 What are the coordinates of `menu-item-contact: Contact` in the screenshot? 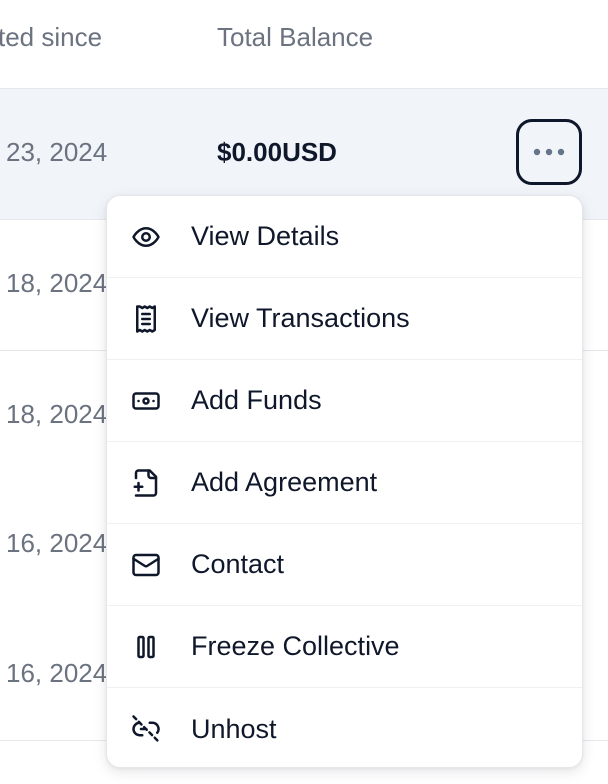 It's located at (344, 565).